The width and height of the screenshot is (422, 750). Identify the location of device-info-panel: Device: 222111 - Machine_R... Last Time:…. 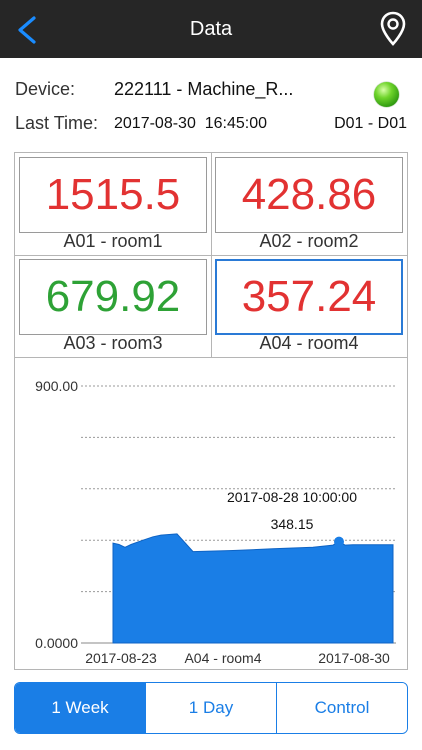
(211, 103).